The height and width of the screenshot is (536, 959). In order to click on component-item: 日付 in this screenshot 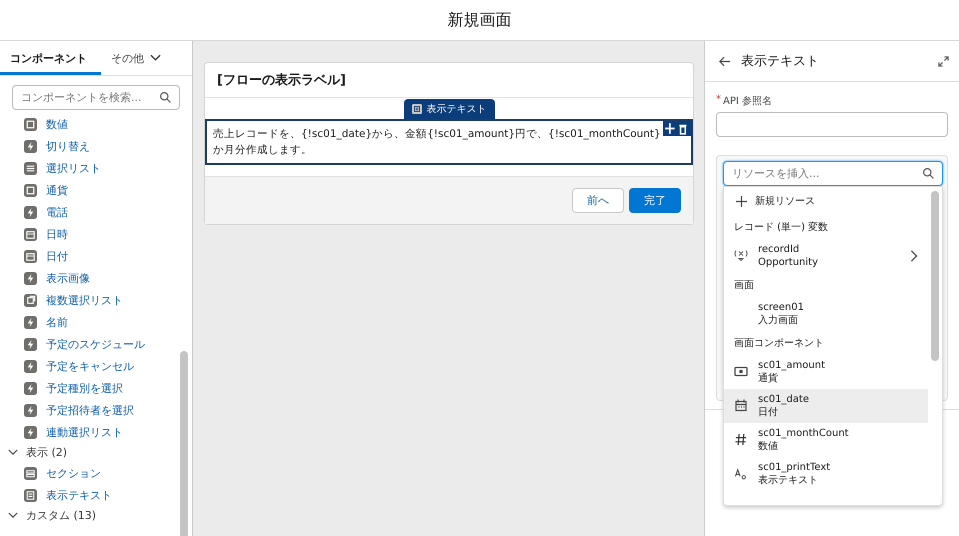, I will do `click(57, 256)`.